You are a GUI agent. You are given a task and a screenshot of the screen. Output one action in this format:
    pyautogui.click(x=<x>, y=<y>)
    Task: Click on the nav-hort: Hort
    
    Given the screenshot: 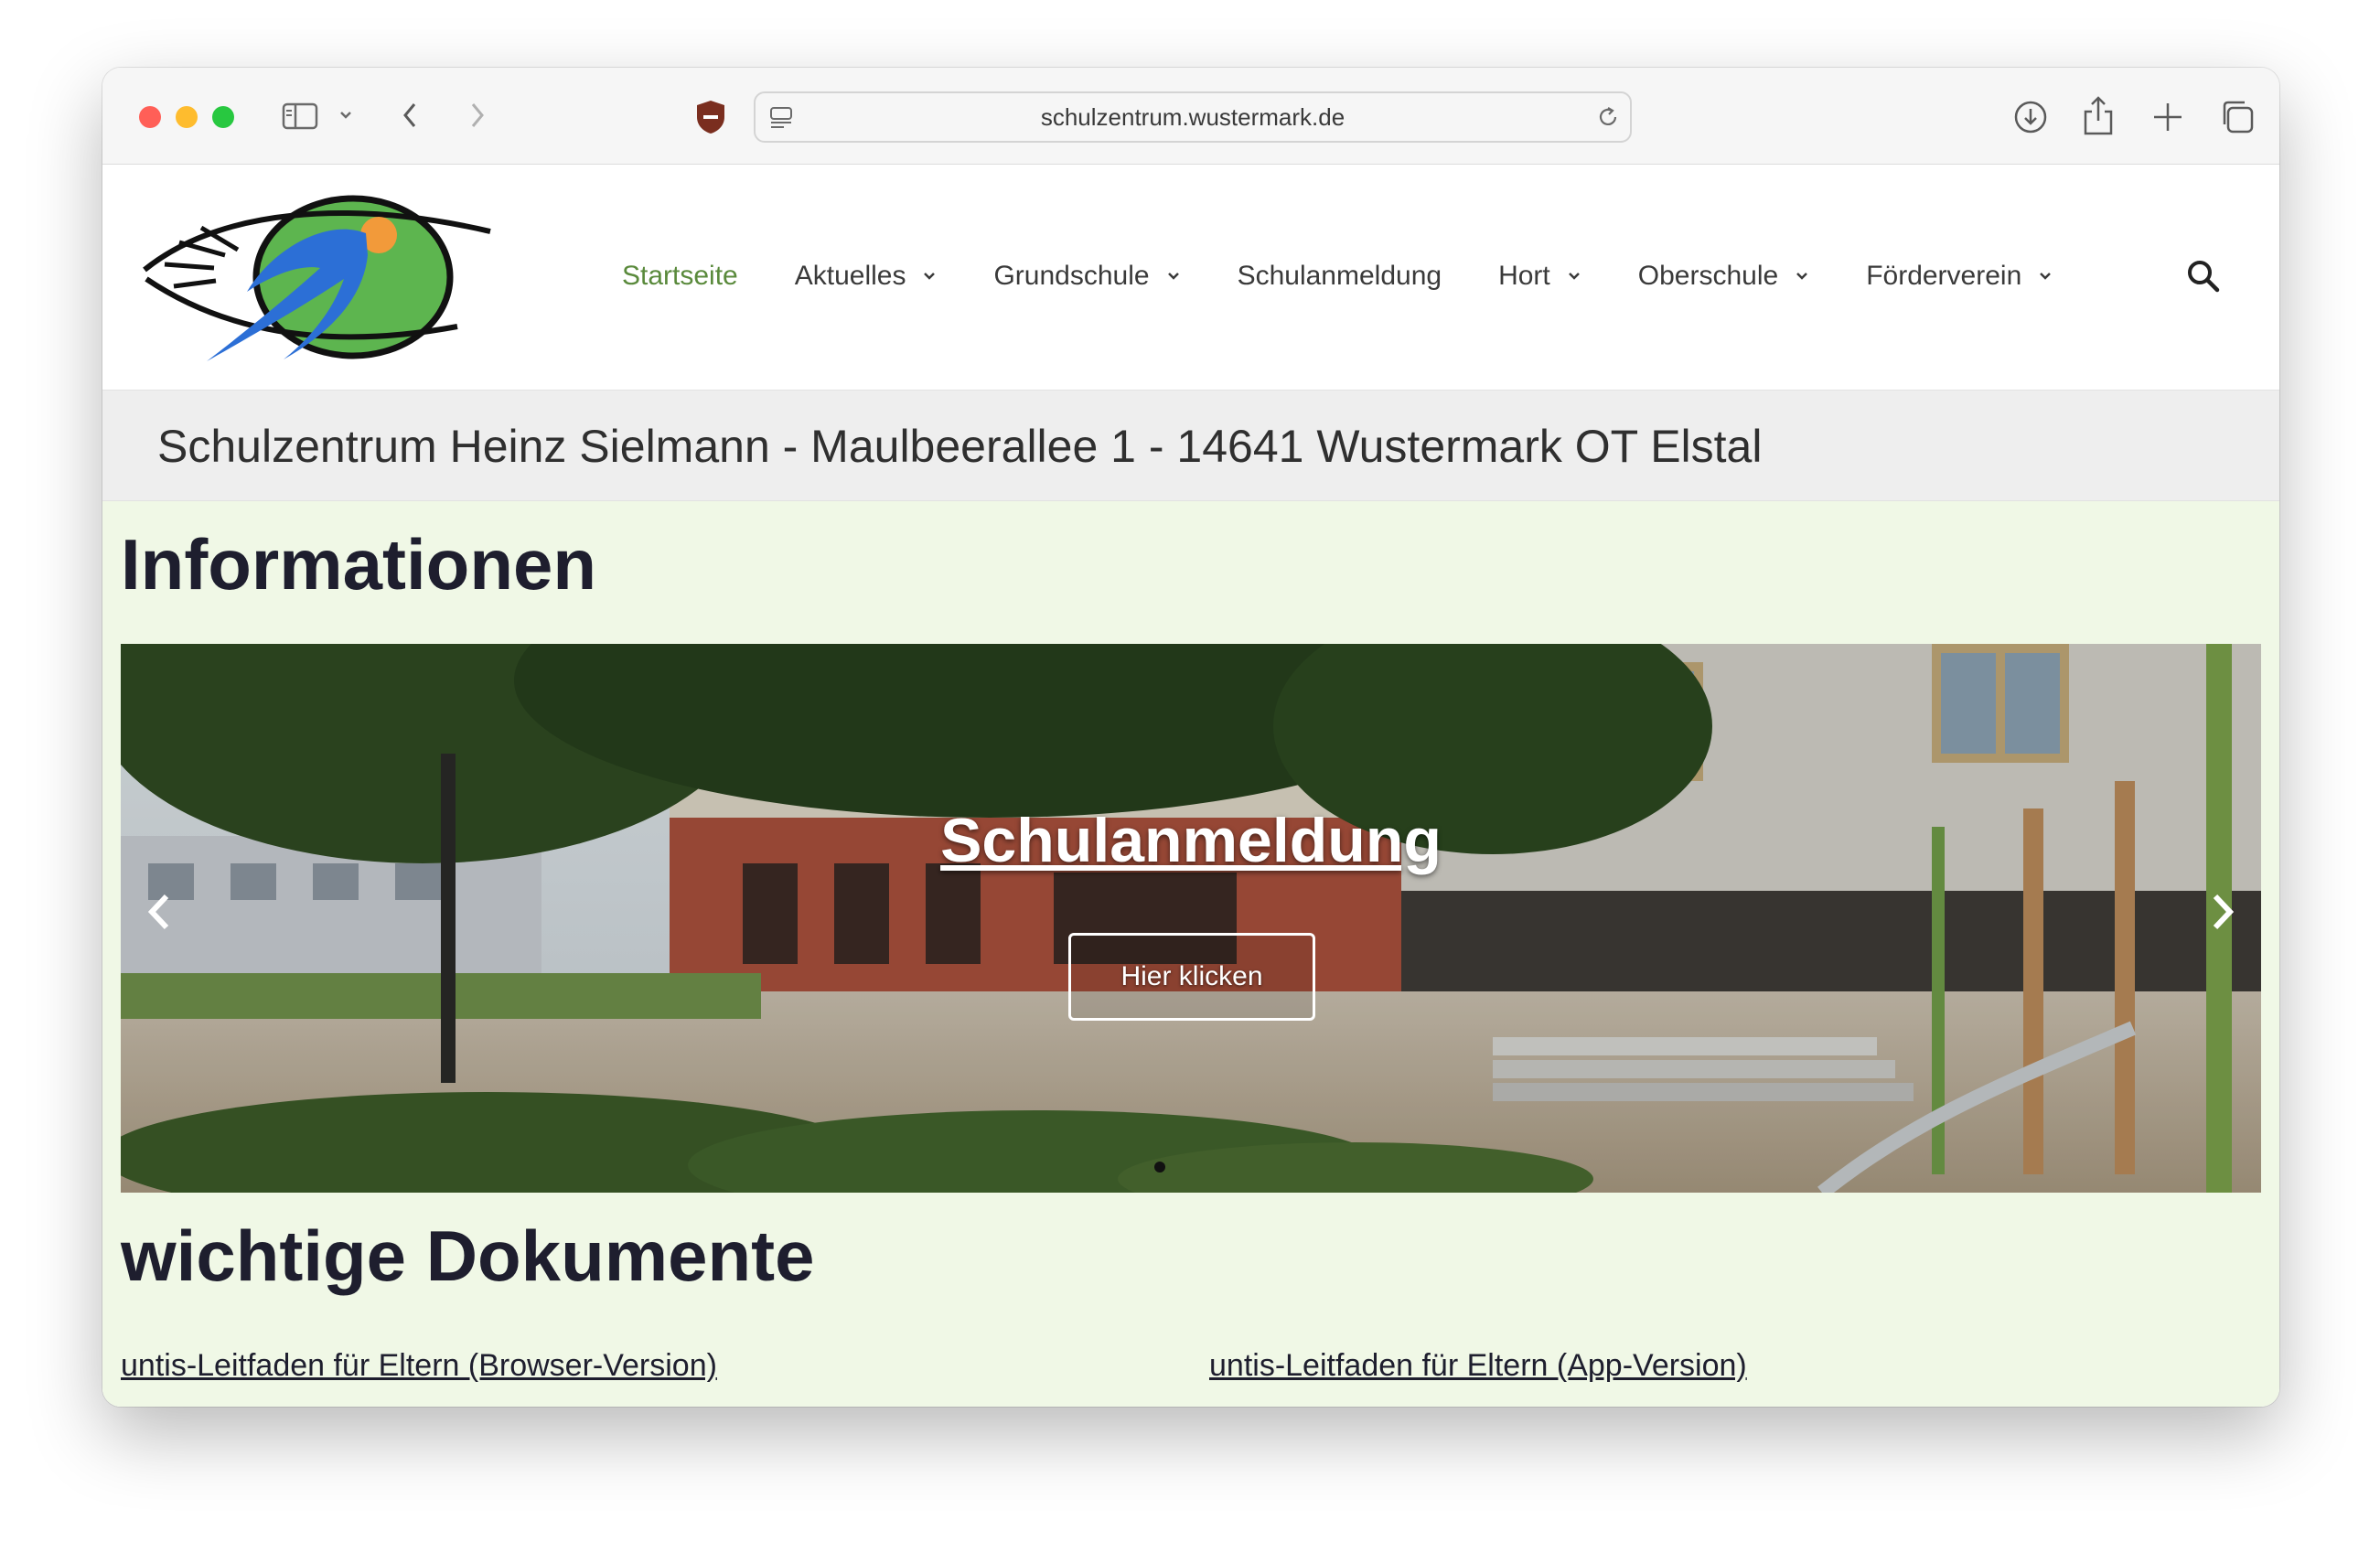 What is the action you would take?
    pyautogui.click(x=1539, y=276)
    